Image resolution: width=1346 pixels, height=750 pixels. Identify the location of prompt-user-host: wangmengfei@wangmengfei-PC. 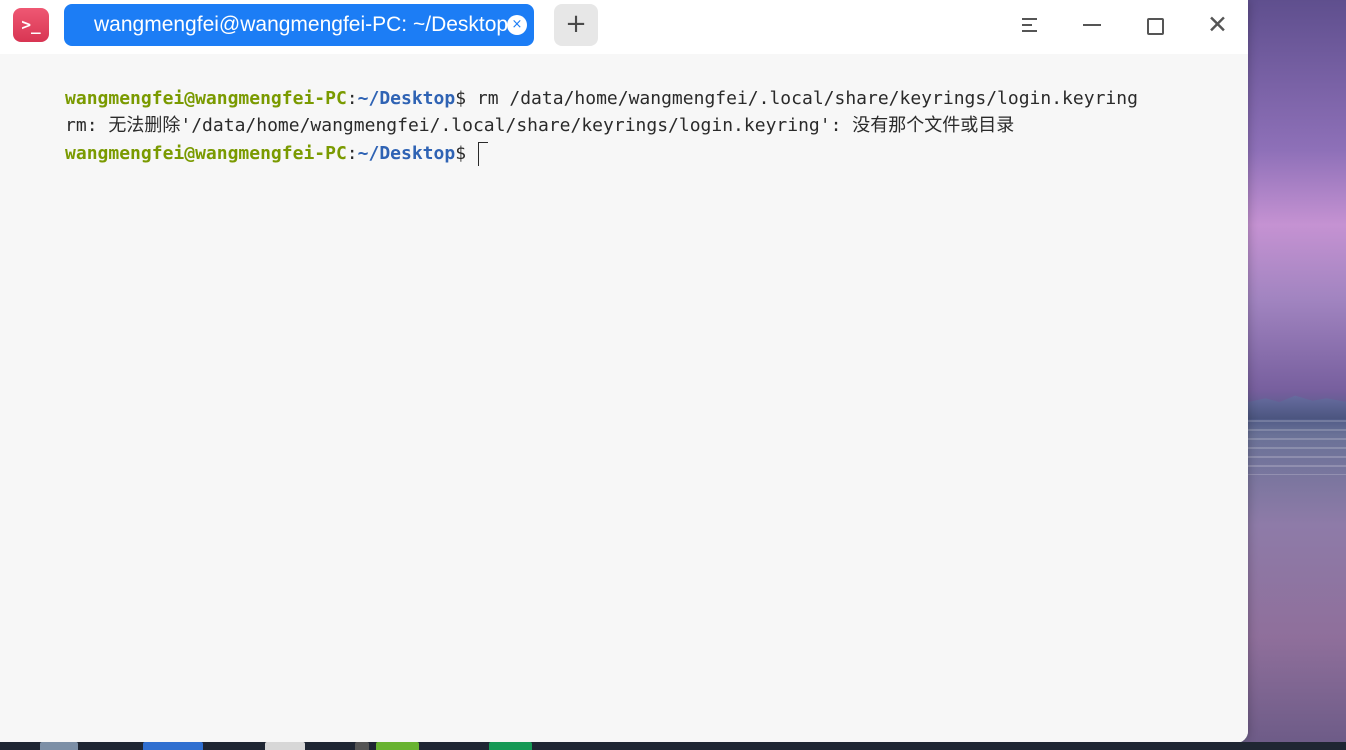
(206, 153).